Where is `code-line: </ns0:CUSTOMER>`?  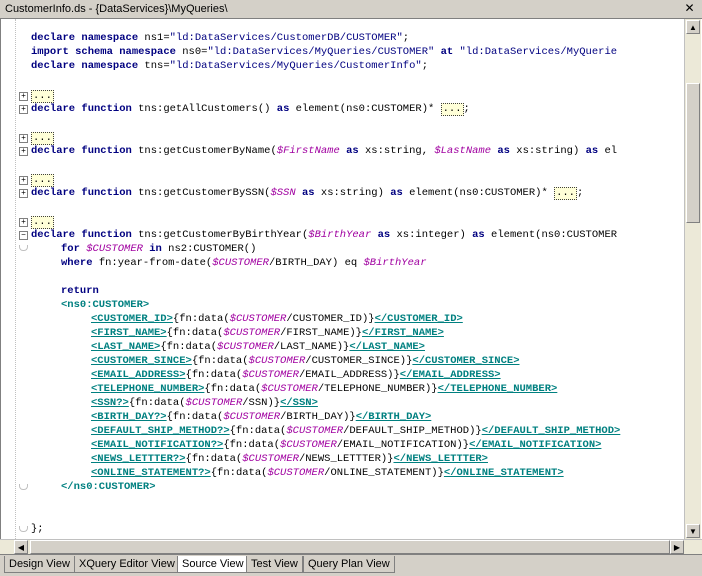
code-line: </ns0:CUSTOMER> is located at coordinates (108, 487).